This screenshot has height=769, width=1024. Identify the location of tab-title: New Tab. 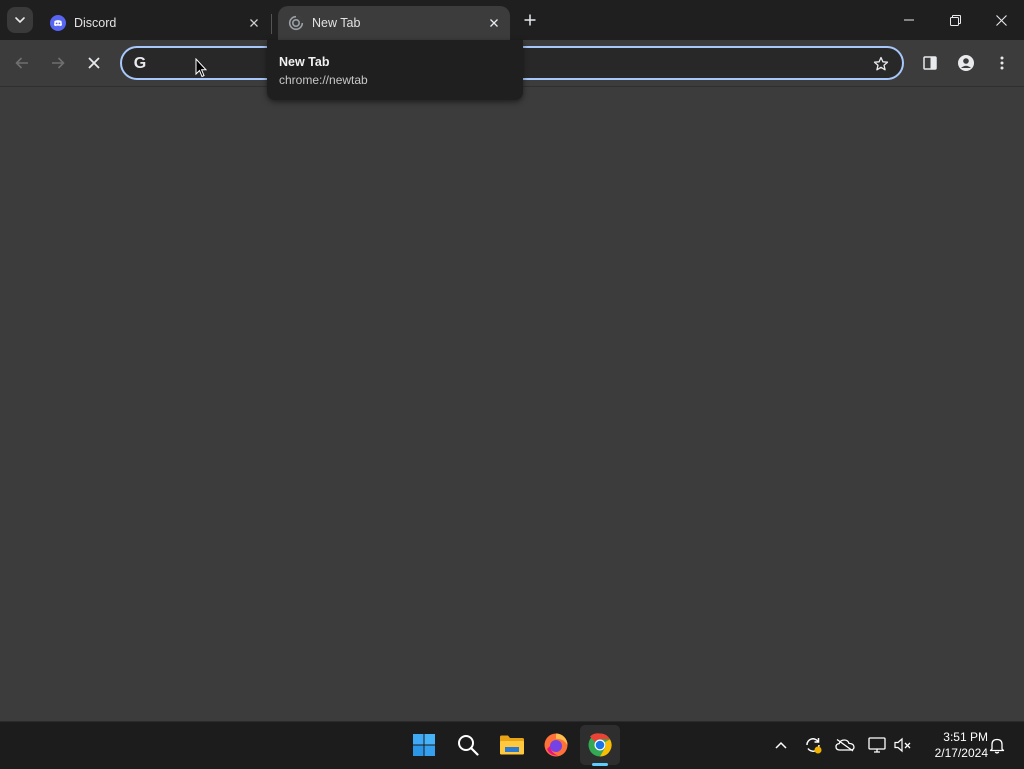
(336, 23).